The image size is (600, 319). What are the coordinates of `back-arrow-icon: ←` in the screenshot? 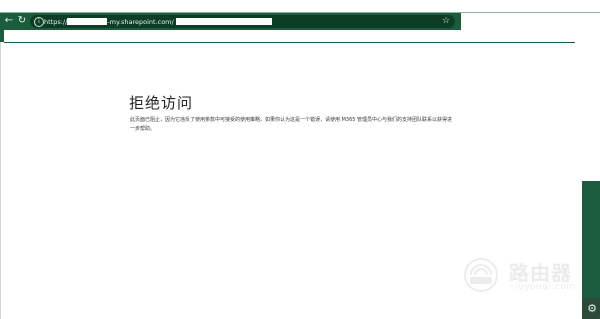 It's located at (9, 21).